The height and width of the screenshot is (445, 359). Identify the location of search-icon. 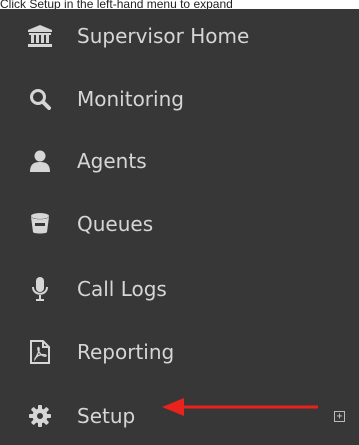
(40, 99).